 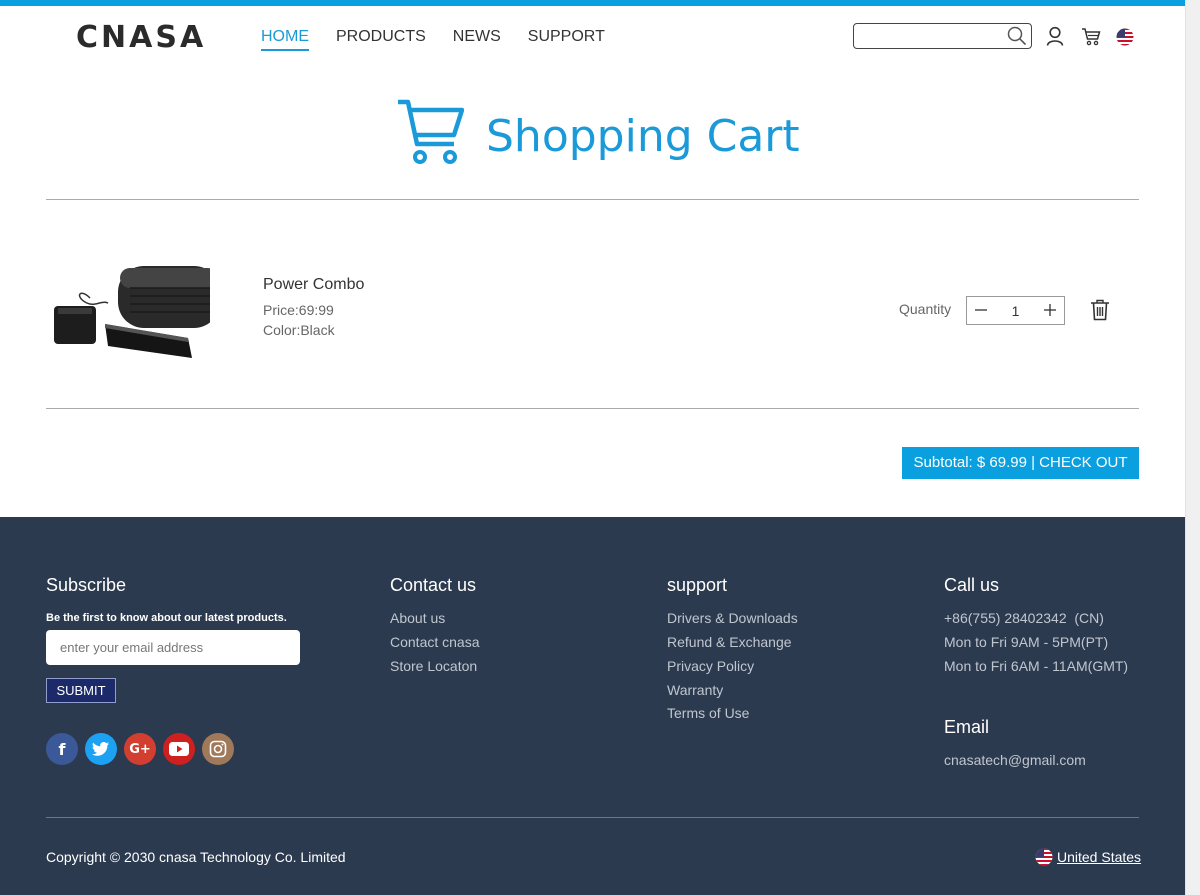 What do you see at coordinates (179, 749) in the screenshot?
I see `youtube-icon` at bounding box center [179, 749].